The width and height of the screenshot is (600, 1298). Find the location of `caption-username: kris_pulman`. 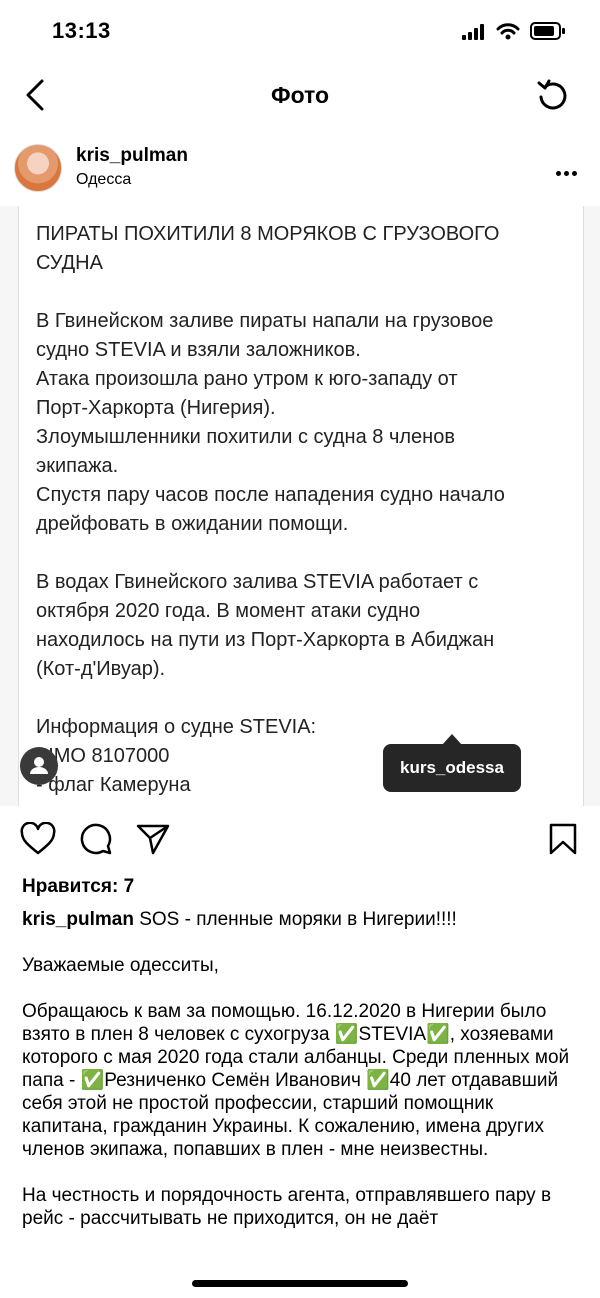

caption-username: kris_pulman is located at coordinates (78, 919).